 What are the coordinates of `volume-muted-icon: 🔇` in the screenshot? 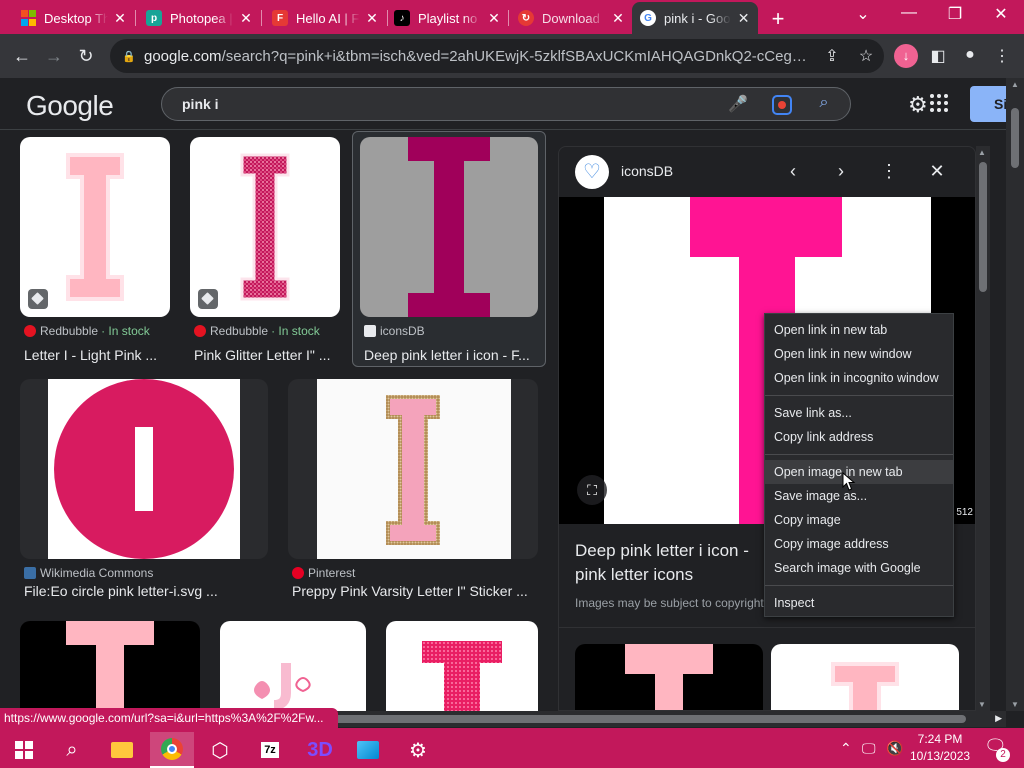 It's located at (894, 748).